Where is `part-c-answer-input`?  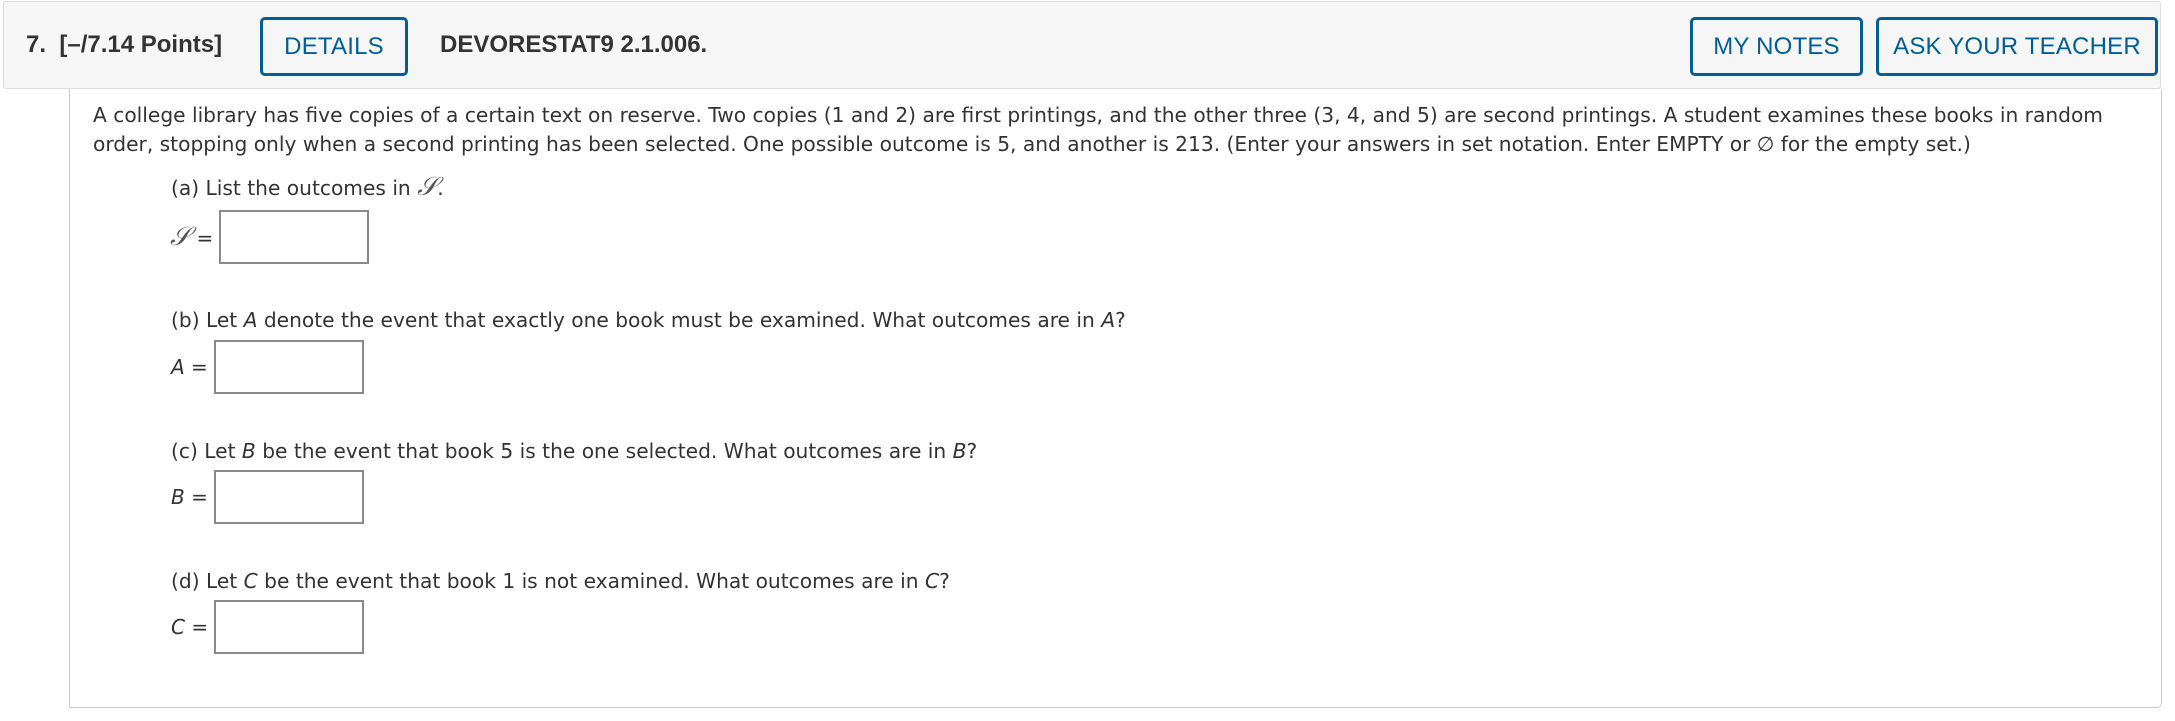
part-c-answer-input is located at coordinates (288, 497).